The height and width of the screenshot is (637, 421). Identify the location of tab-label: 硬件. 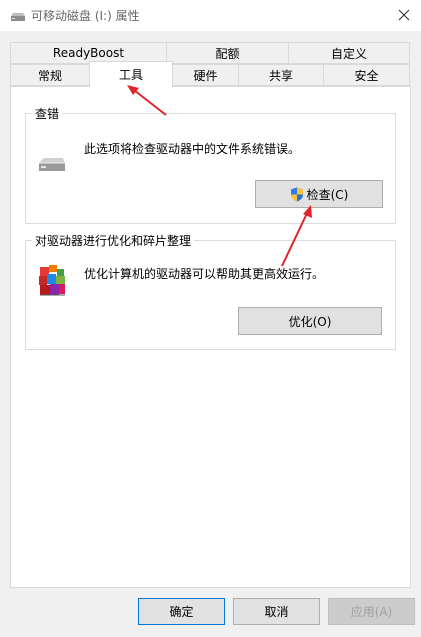
(205, 75).